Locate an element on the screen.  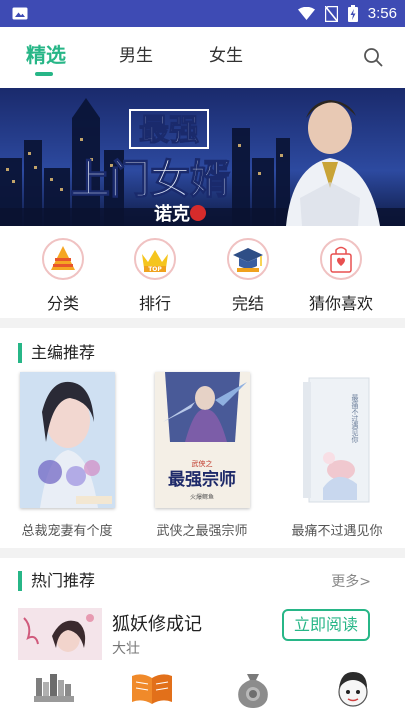
bottom-nav is located at coordinates (202, 690).